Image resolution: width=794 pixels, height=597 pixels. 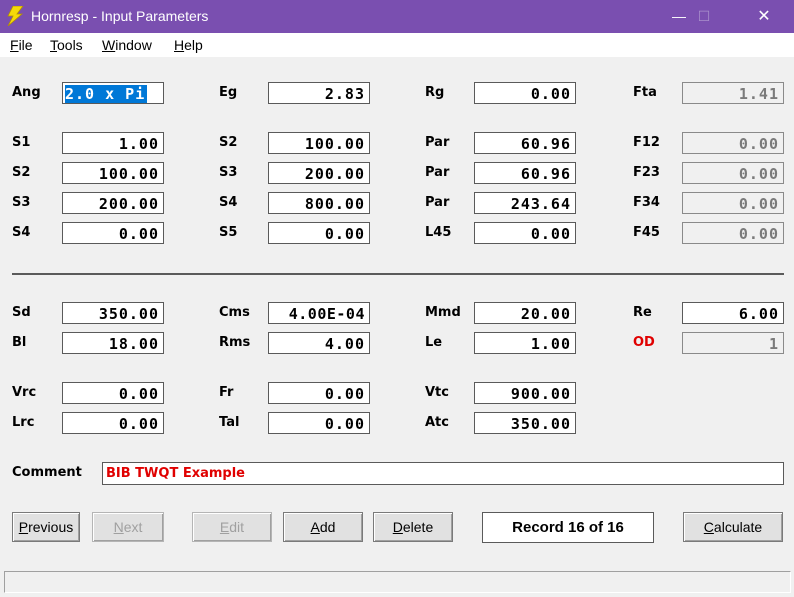 I want to click on s3-field: 200.00, so click(x=113, y=203).